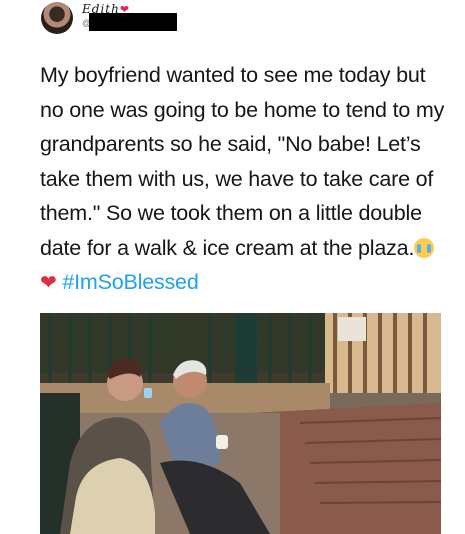 The width and height of the screenshot is (465, 534). Describe the element at coordinates (424, 247) in the screenshot. I see `crying-face-icon` at that location.